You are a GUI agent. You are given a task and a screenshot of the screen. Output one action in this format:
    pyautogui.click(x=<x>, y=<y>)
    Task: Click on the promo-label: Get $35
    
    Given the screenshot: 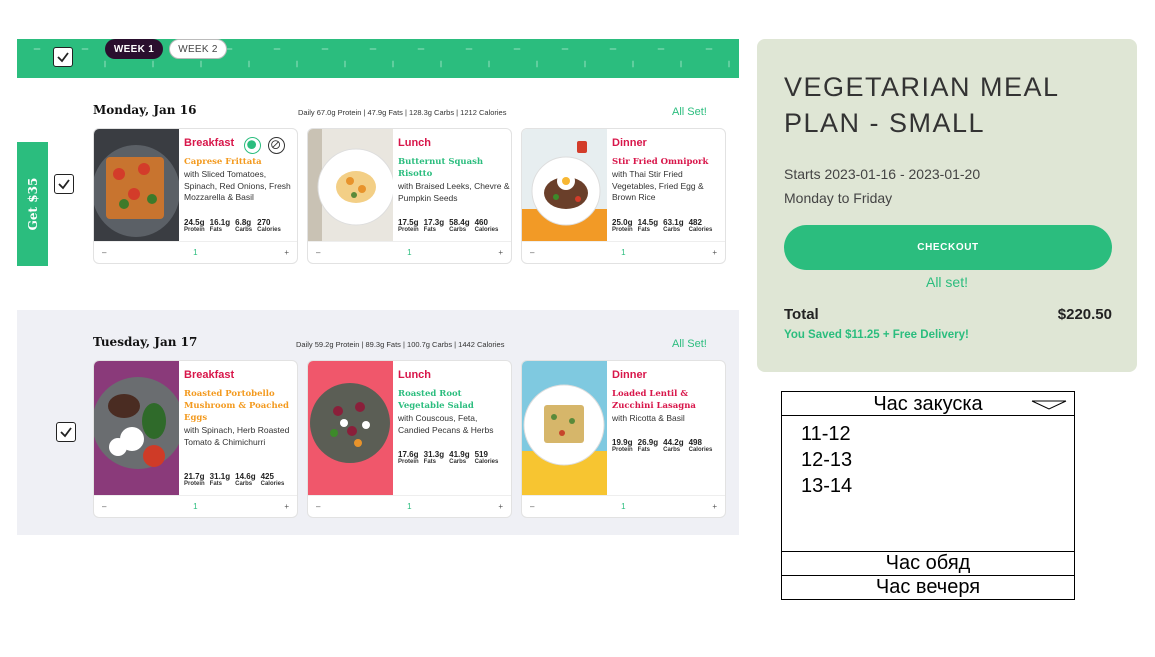 What is the action you would take?
    pyautogui.click(x=32, y=204)
    